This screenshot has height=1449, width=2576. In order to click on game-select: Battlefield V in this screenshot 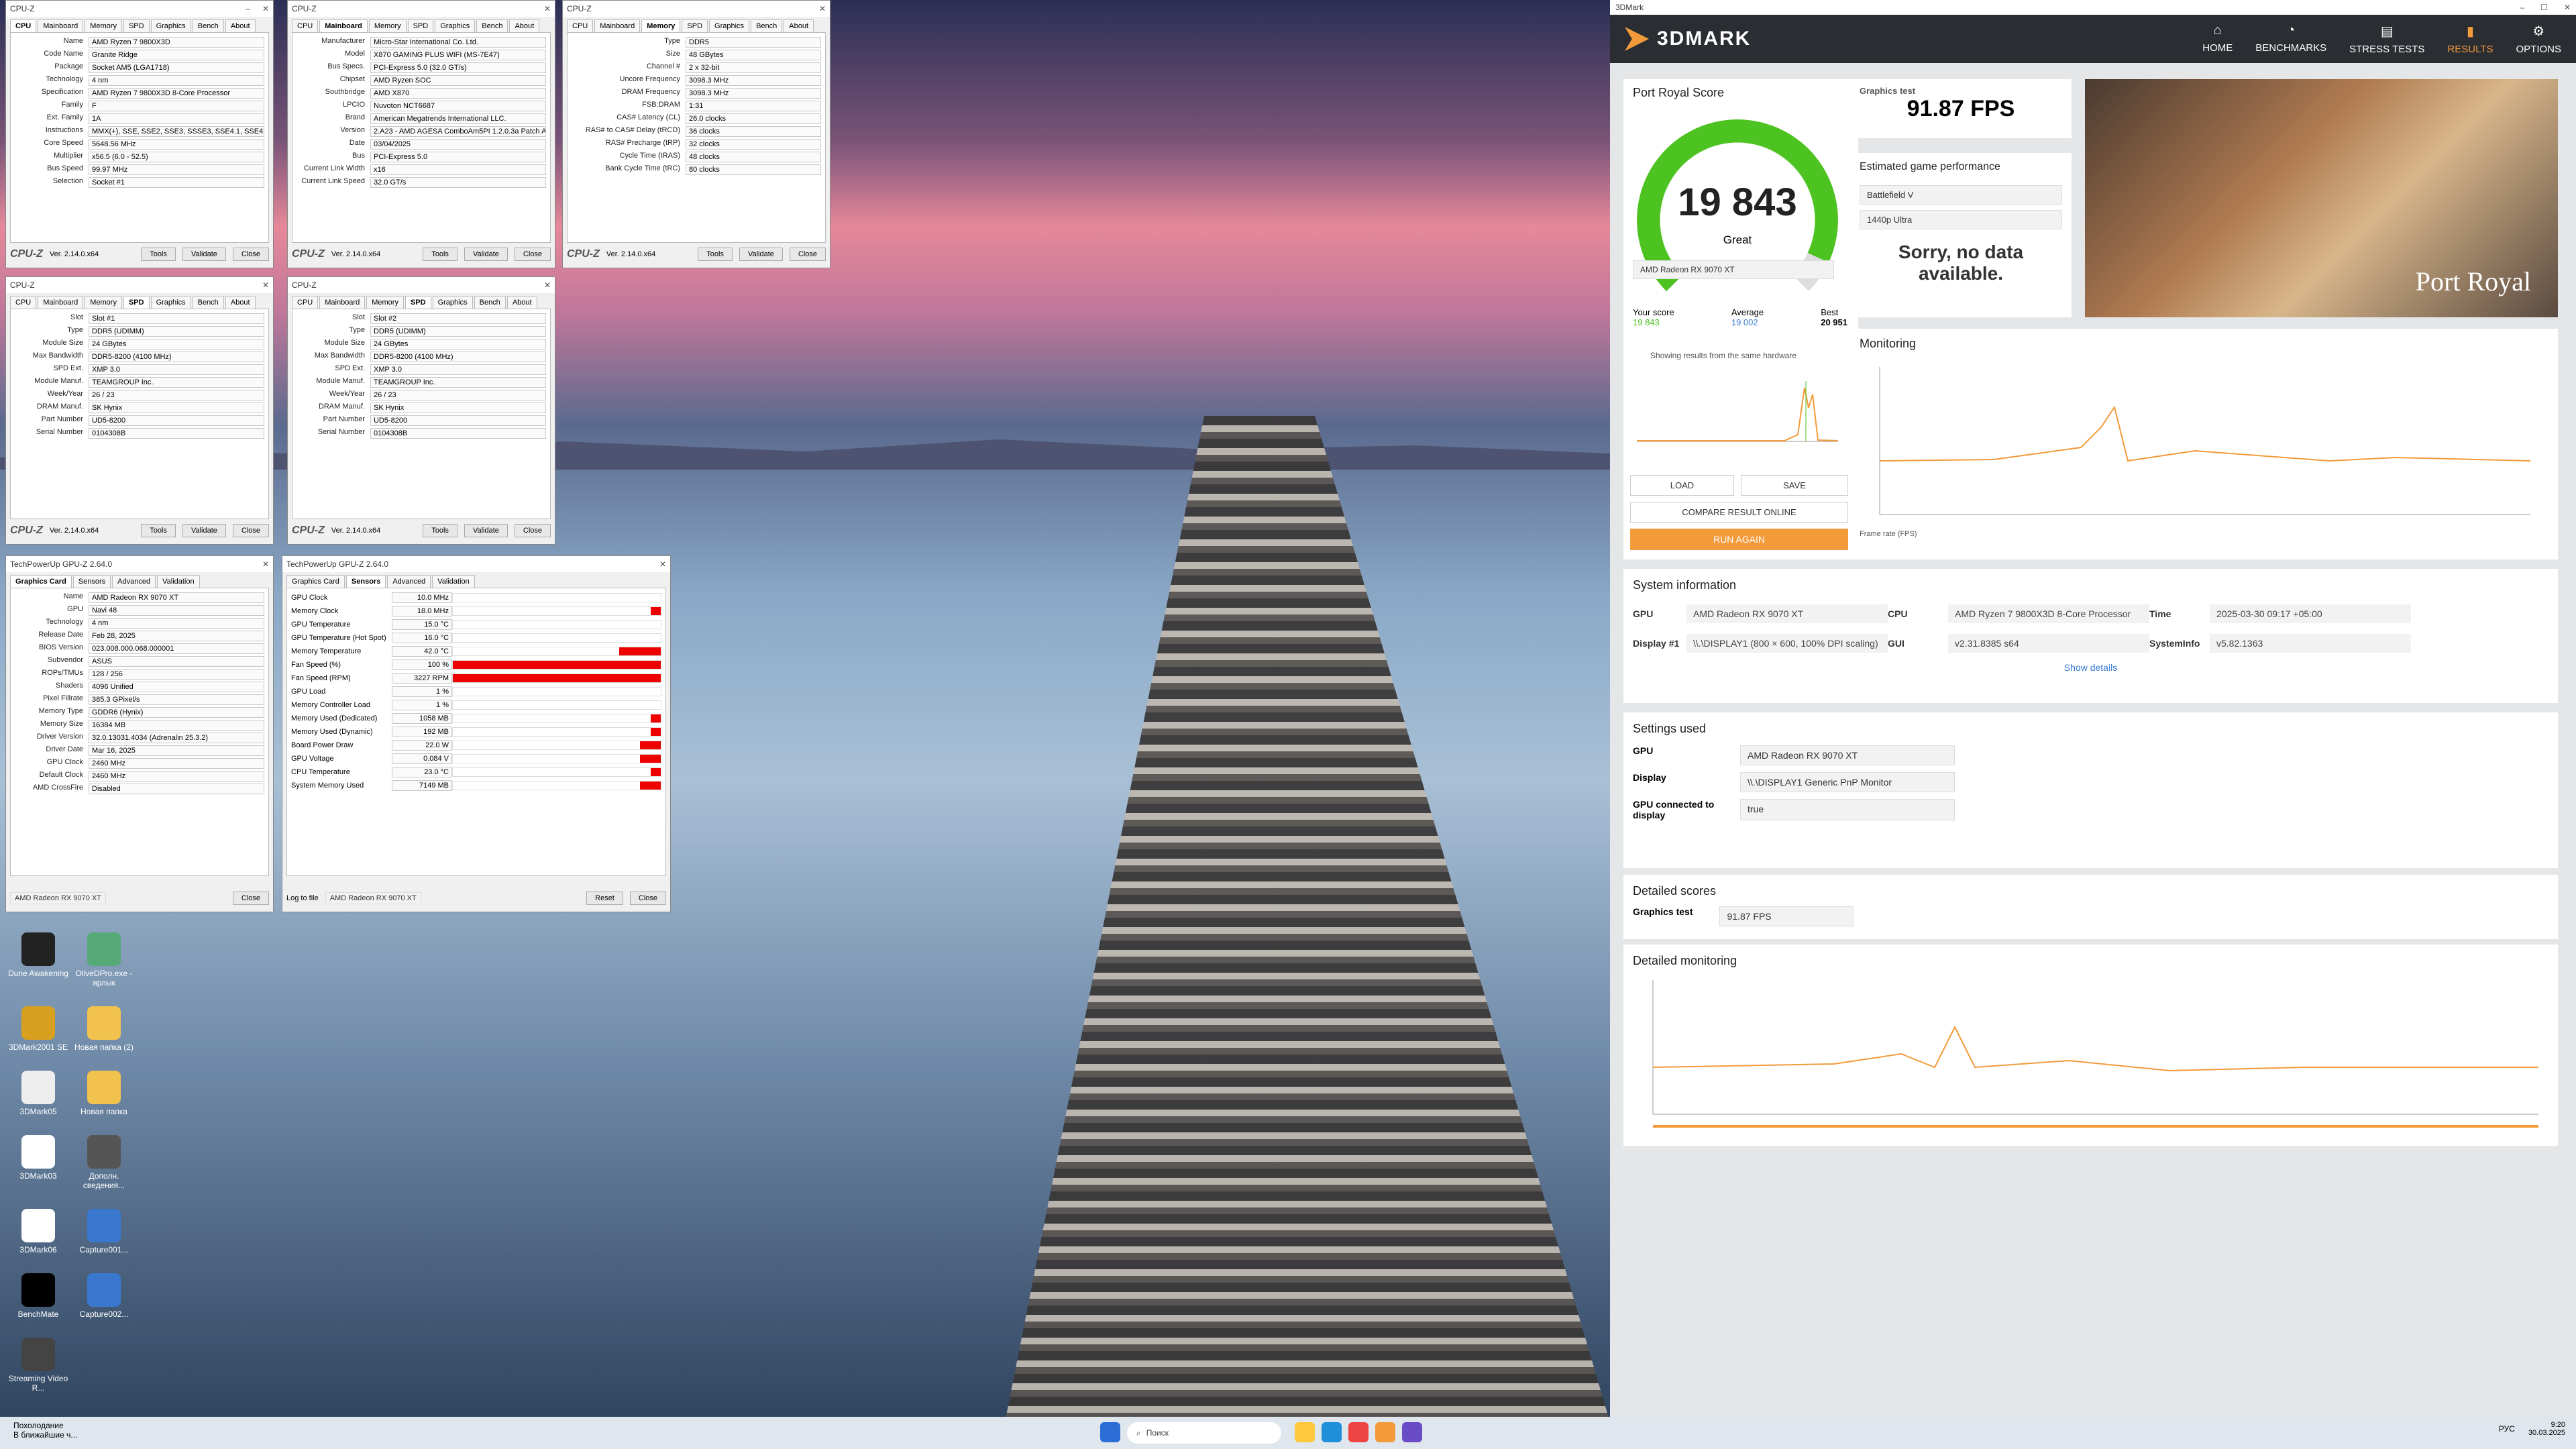, I will do `click(1961, 195)`.